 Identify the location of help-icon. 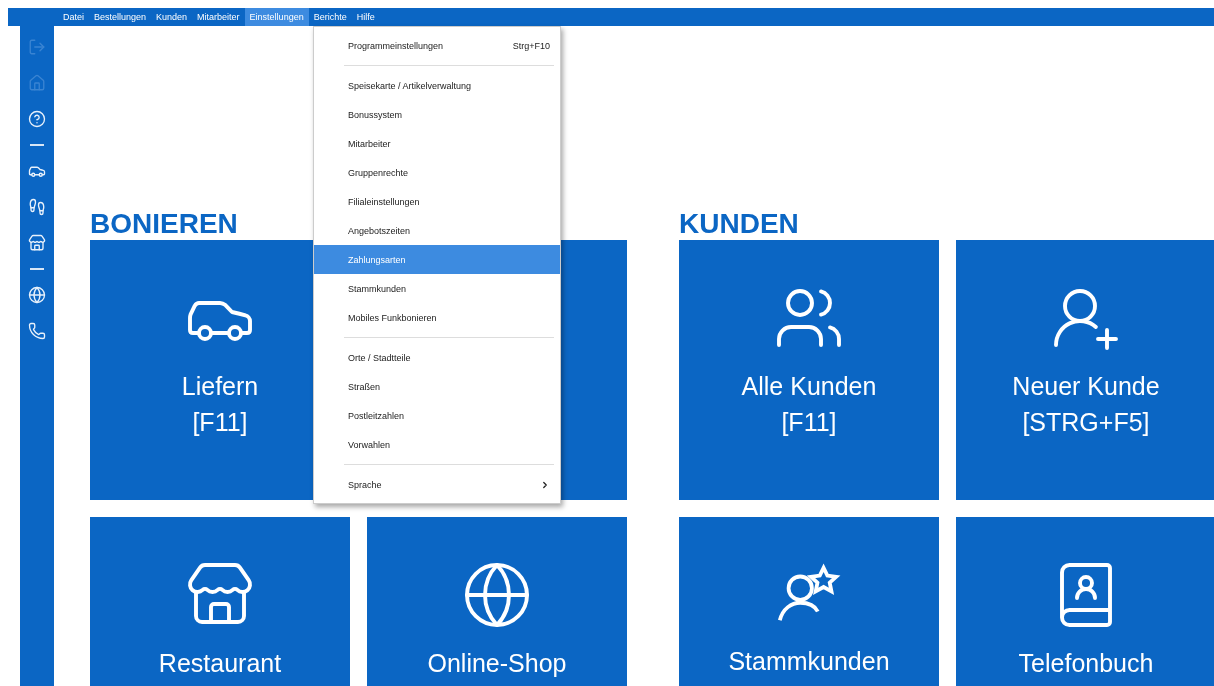
(37, 119).